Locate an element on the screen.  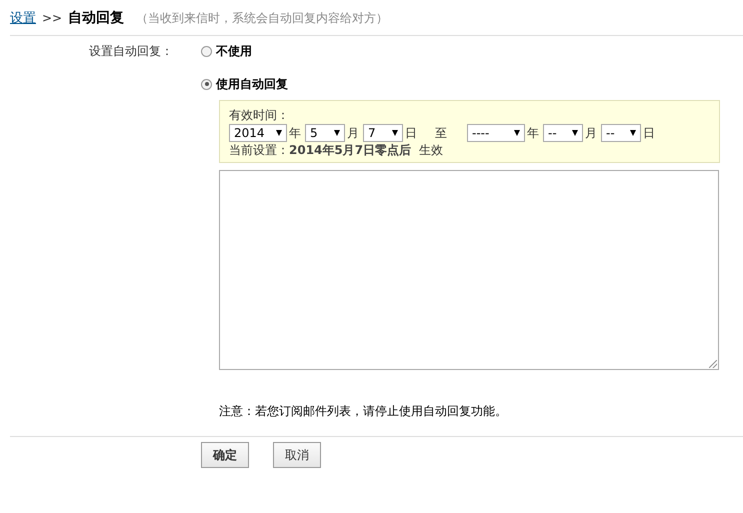
option-label: 不使用 is located at coordinates (234, 51).